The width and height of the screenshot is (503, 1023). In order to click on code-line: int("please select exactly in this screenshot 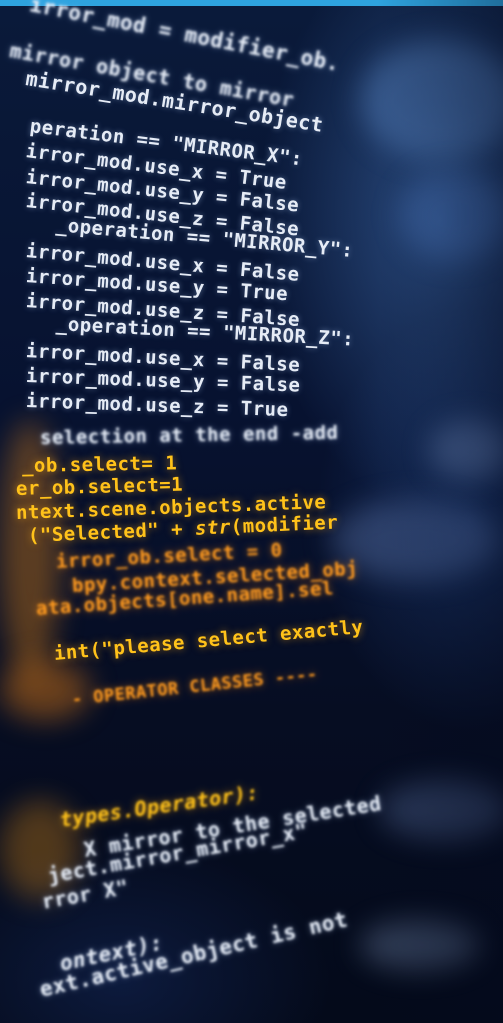, I will do `click(209, 640)`.